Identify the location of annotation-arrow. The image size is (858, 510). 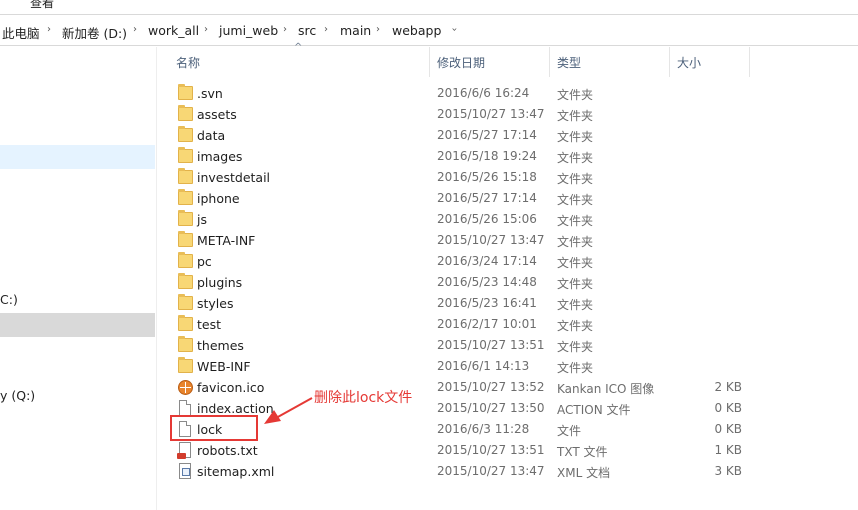
(288, 410).